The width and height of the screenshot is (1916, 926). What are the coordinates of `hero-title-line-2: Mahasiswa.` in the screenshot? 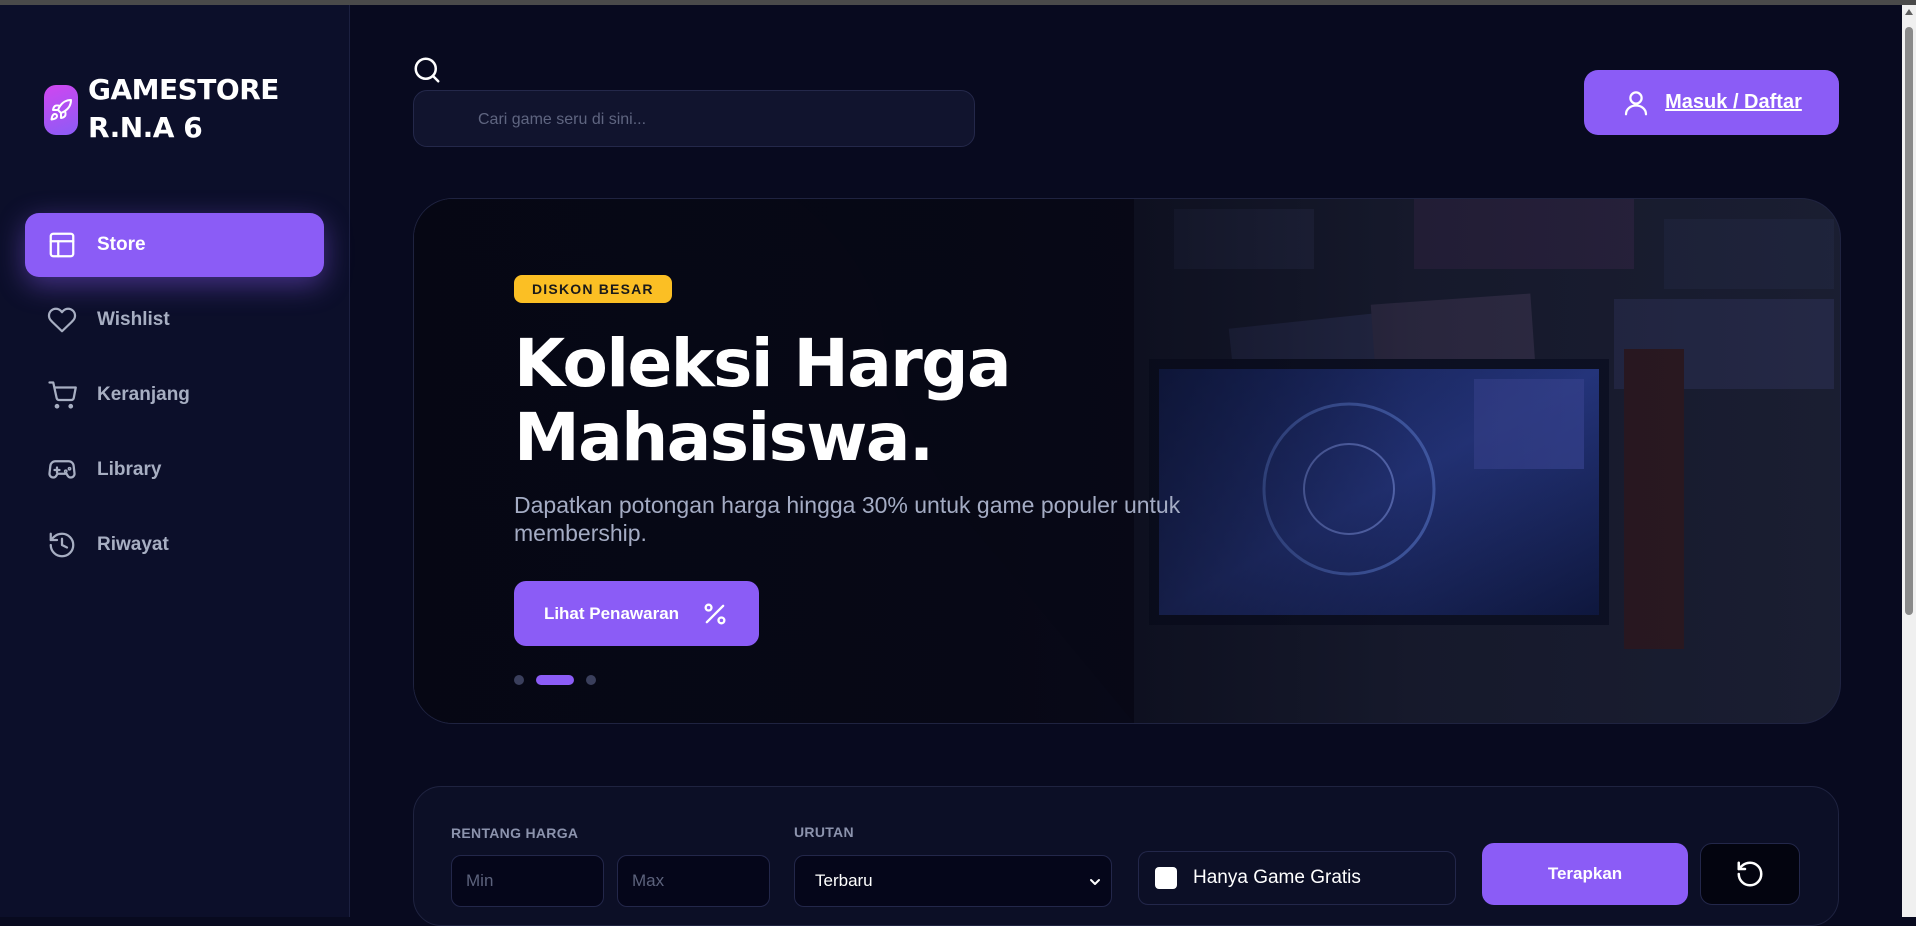 It's located at (724, 437).